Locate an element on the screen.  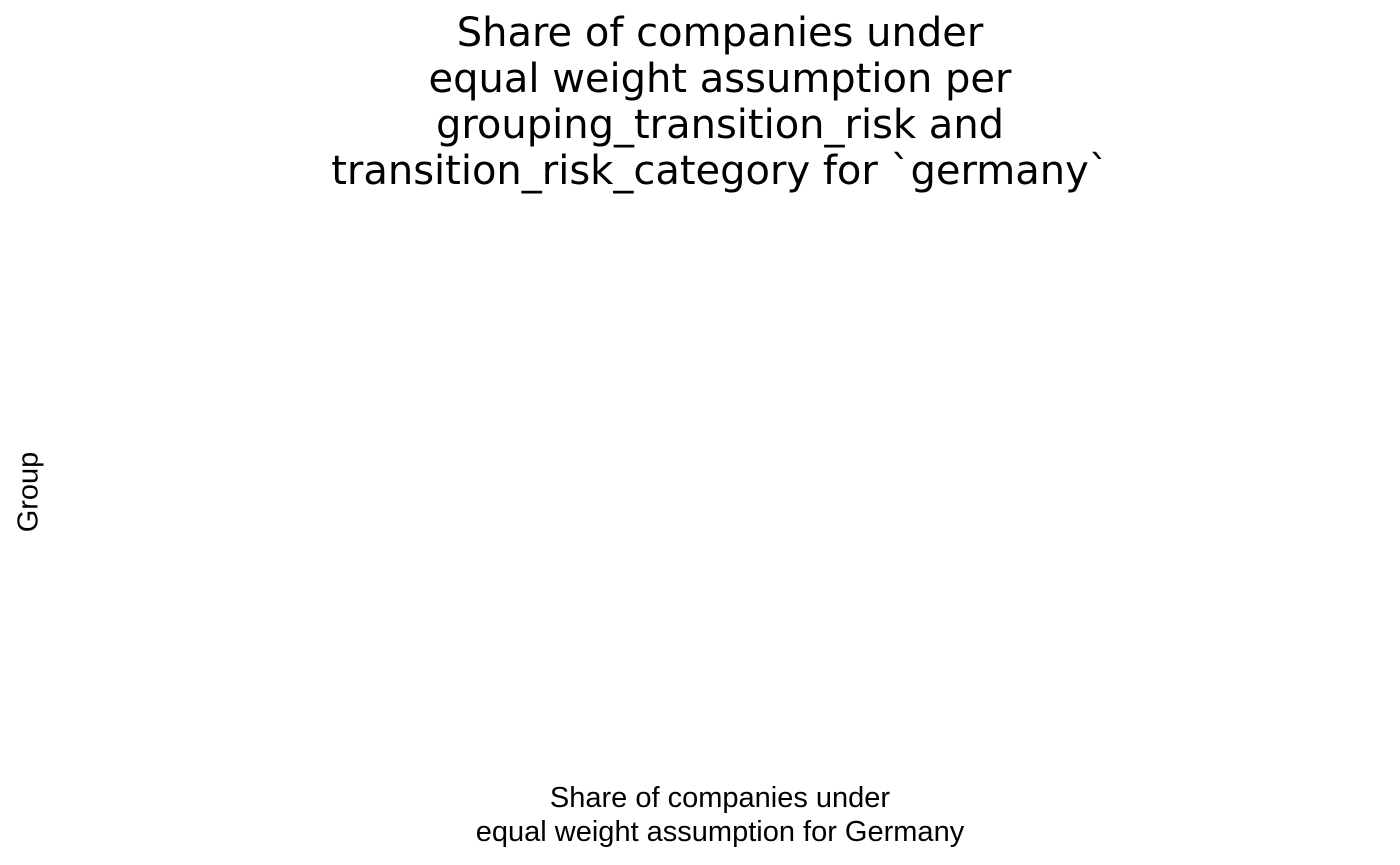
x-axis-label-line-2: equal weight assumption for Germany is located at coordinates (720, 832).